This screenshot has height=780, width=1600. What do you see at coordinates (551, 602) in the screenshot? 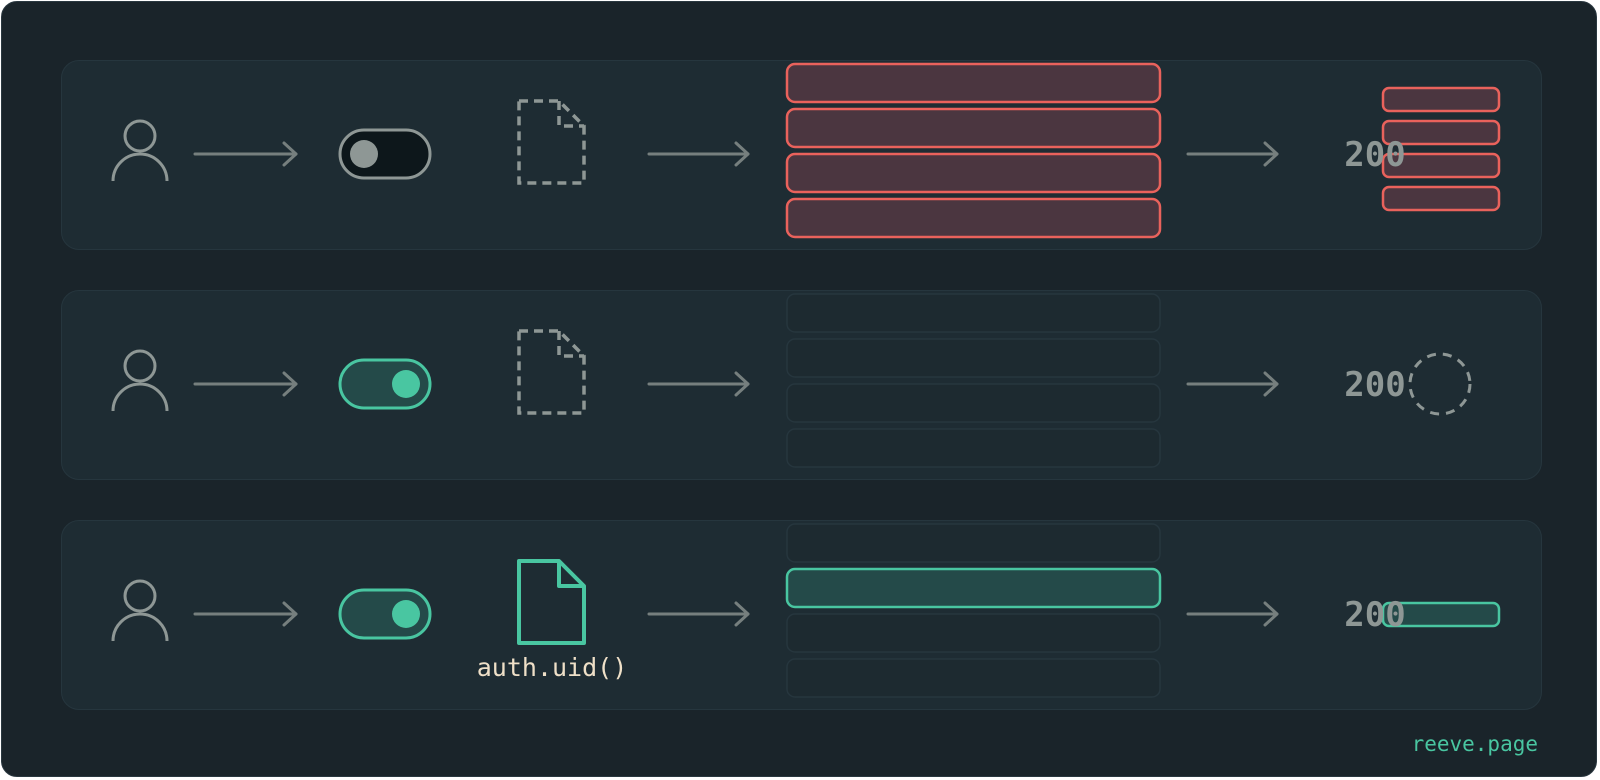
I see `policy-document-icon` at bounding box center [551, 602].